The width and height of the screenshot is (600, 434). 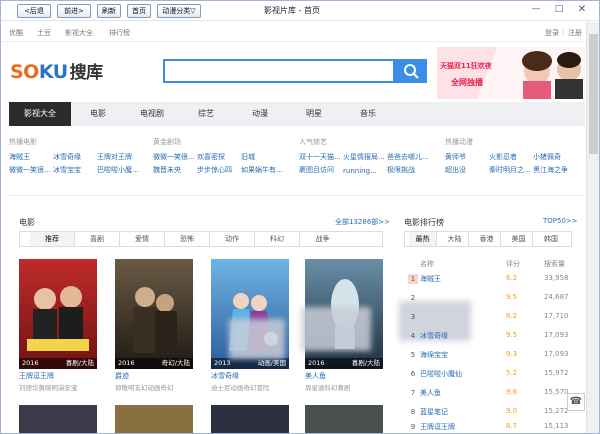 I want to click on movie-poster: 2016 喜剧/大陆, so click(x=58, y=314).